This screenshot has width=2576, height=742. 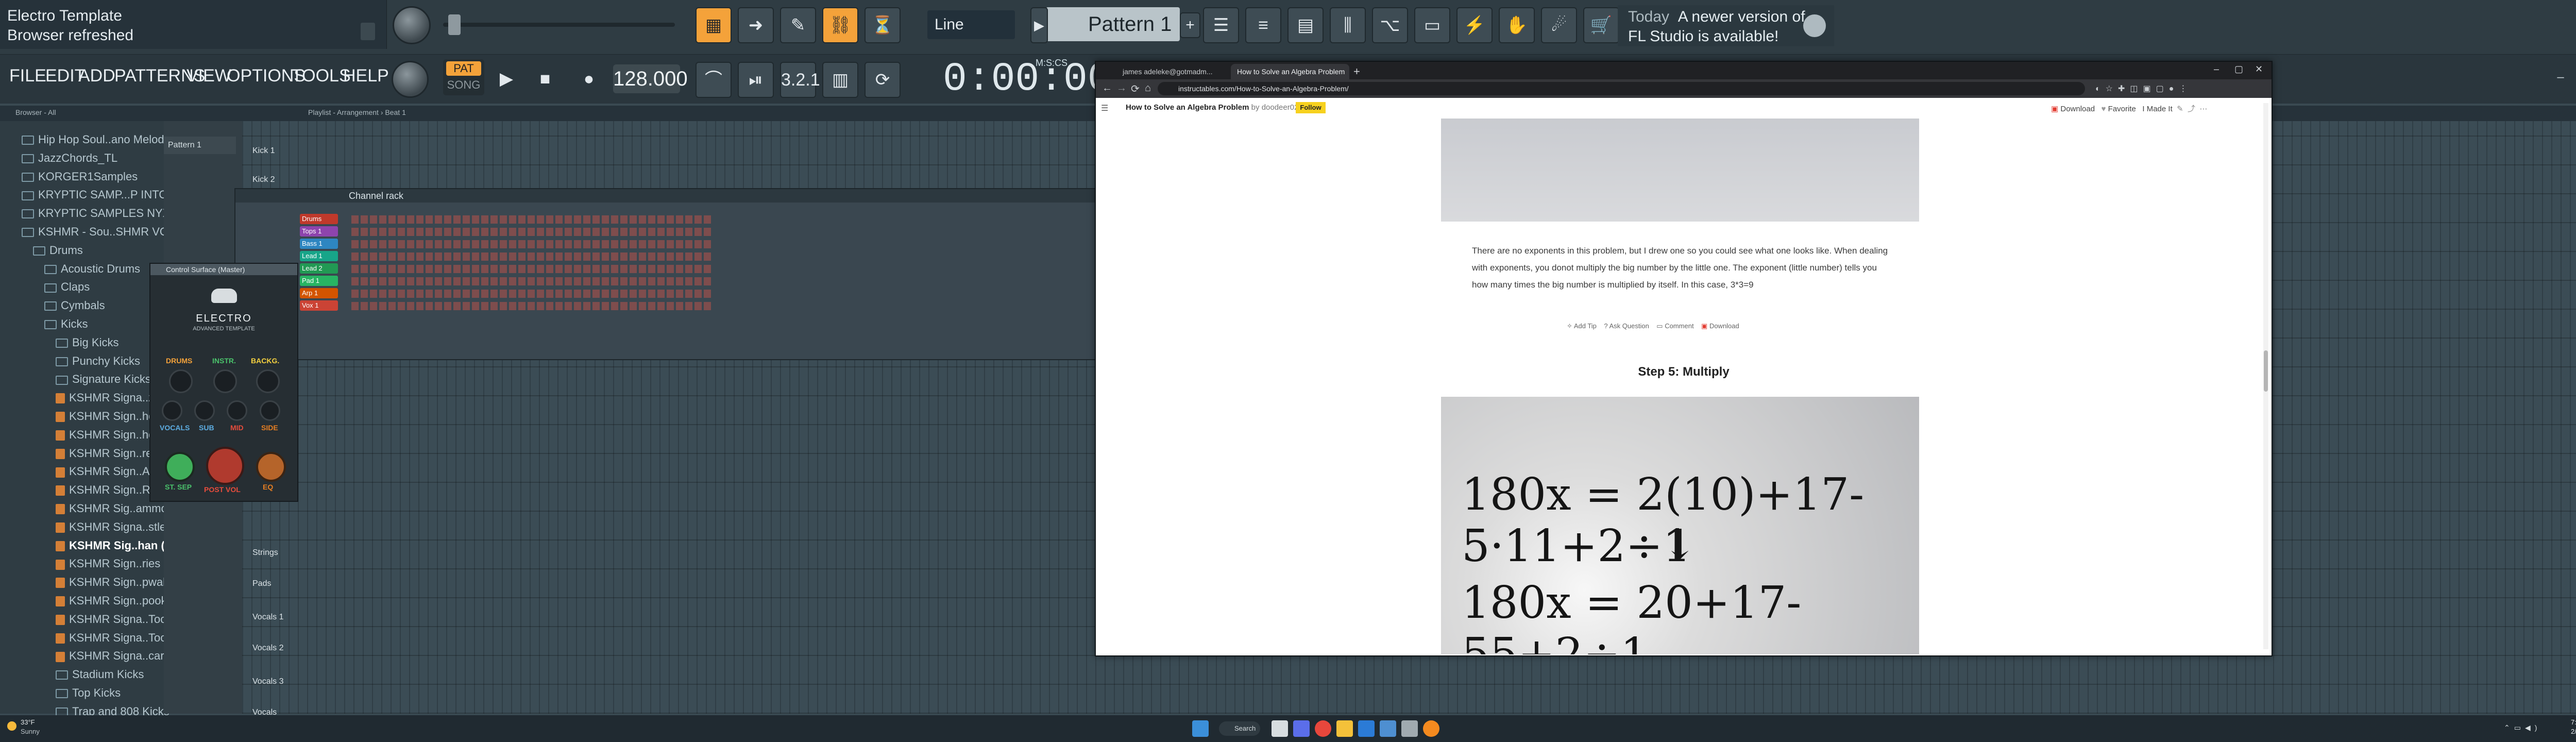 I want to click on typing-keyboard-icon: ▦, so click(x=714, y=25).